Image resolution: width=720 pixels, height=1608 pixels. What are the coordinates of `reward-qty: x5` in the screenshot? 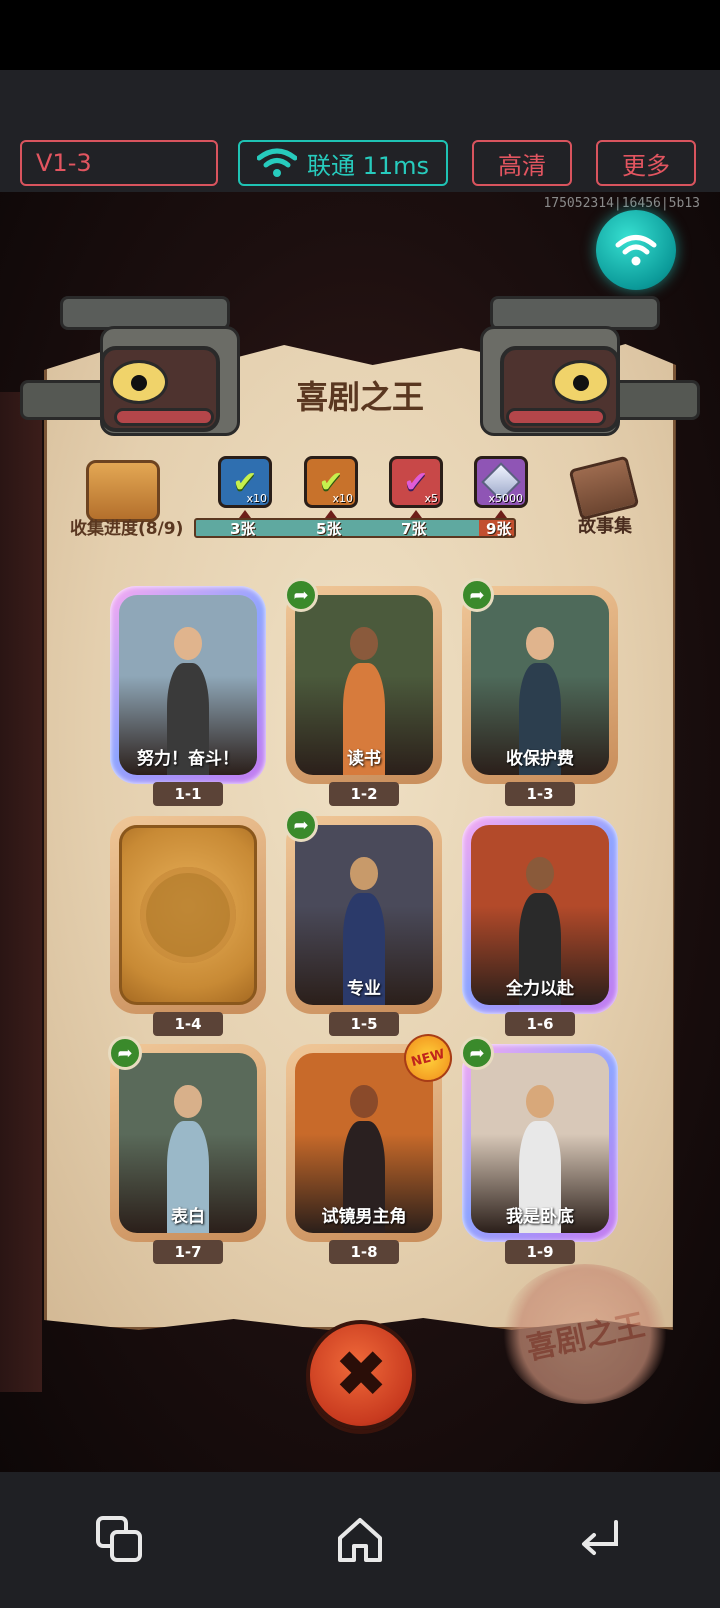 It's located at (431, 498).